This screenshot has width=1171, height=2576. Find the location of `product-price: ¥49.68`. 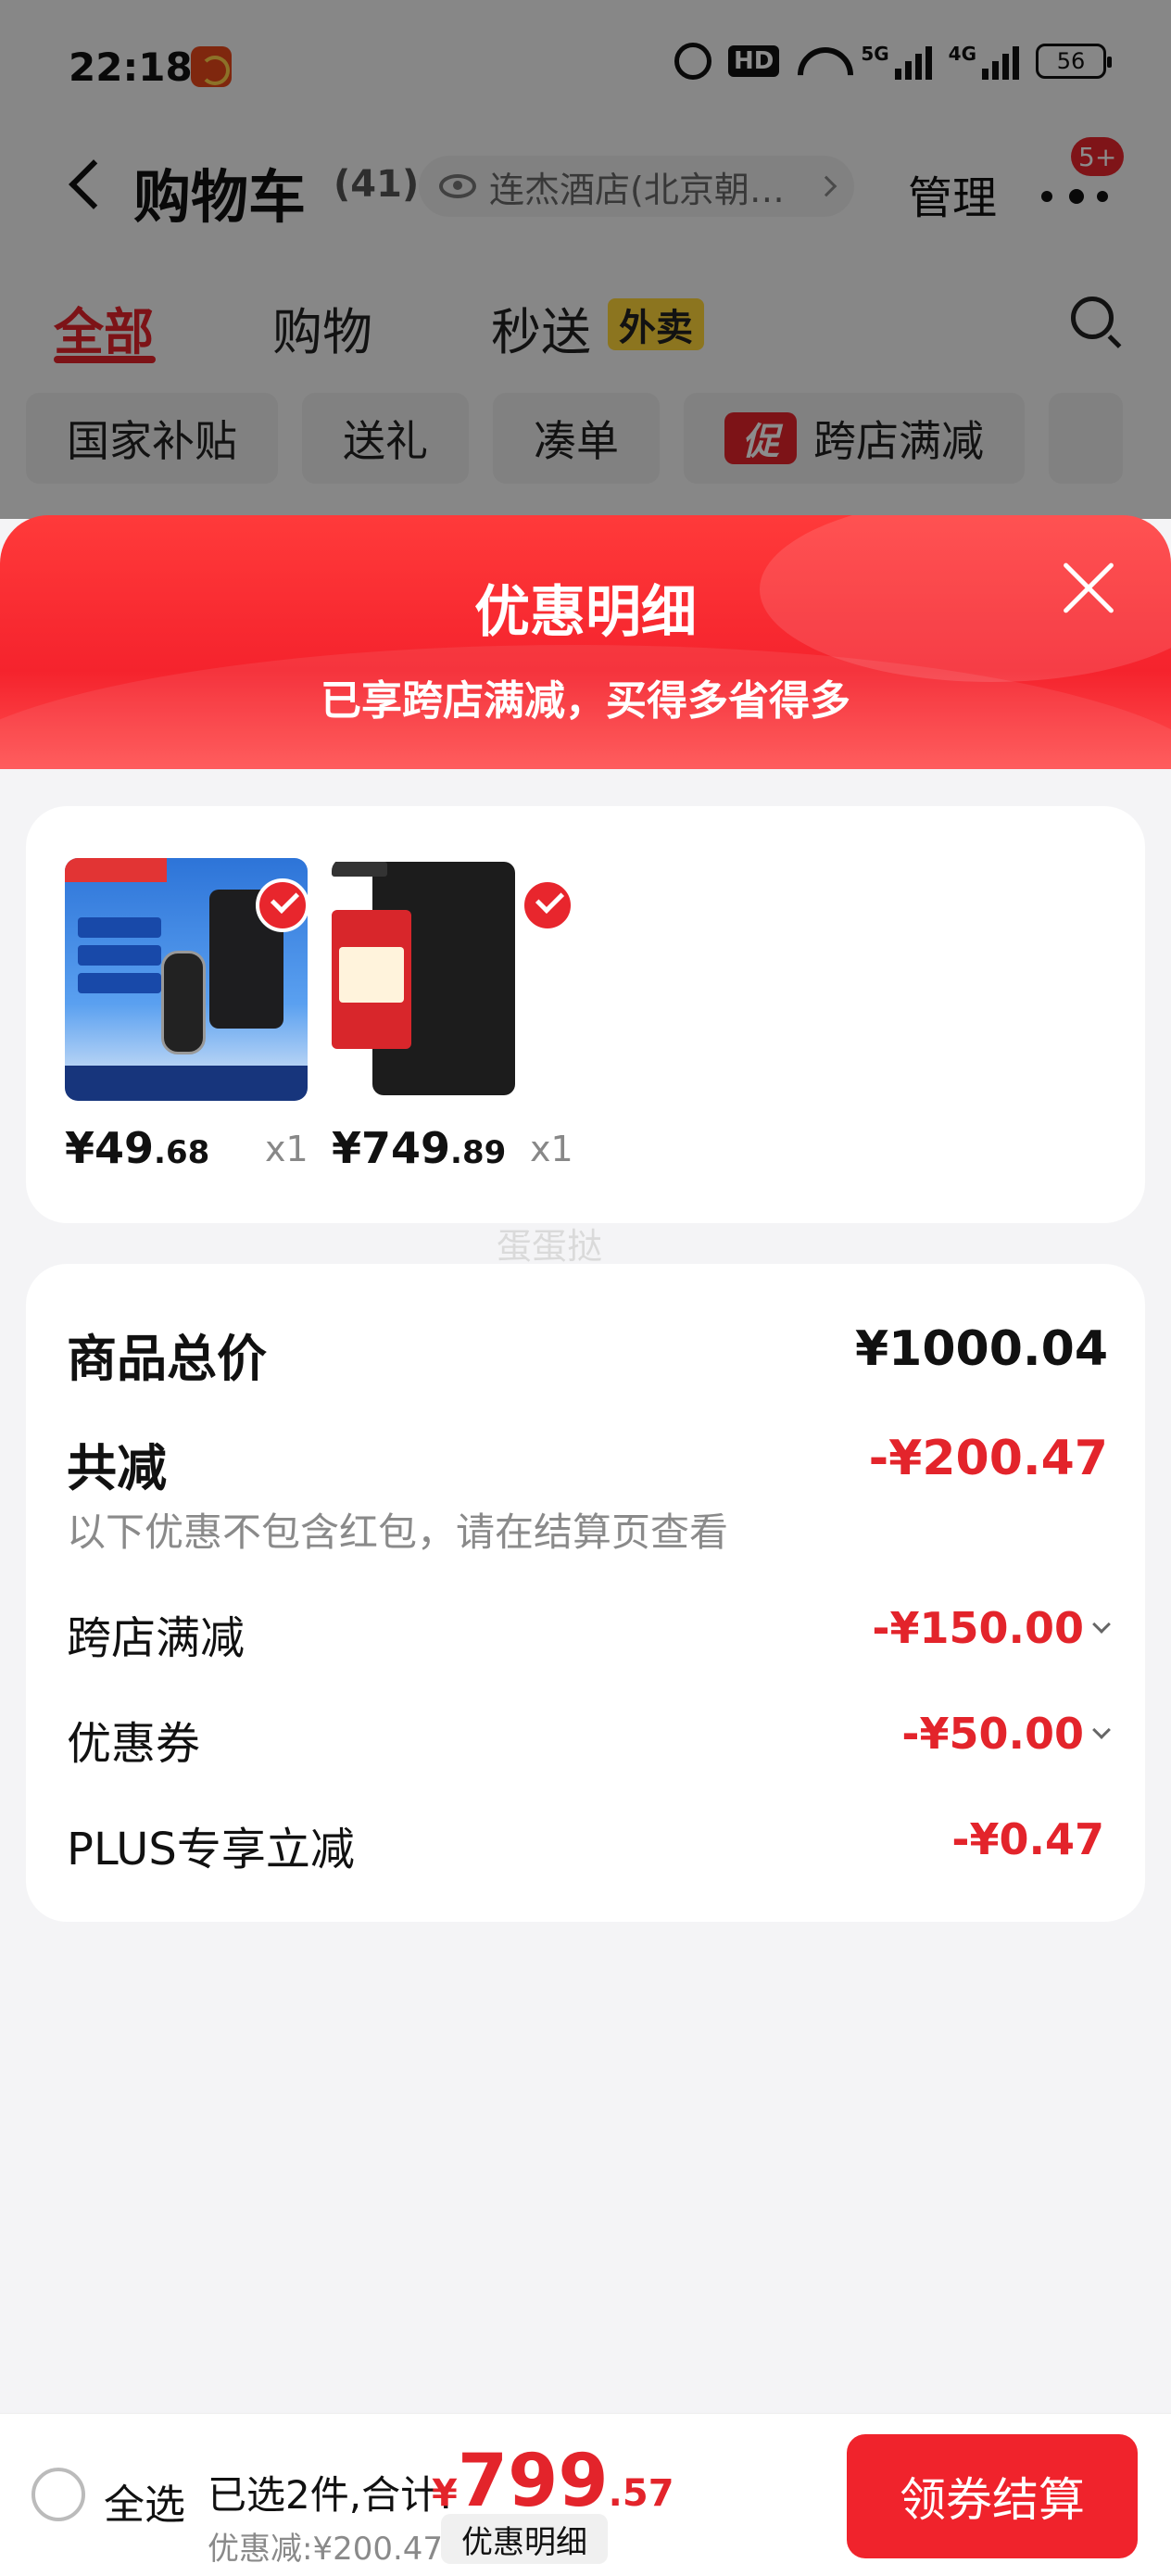

product-price: ¥49.68 is located at coordinates (137, 1148).